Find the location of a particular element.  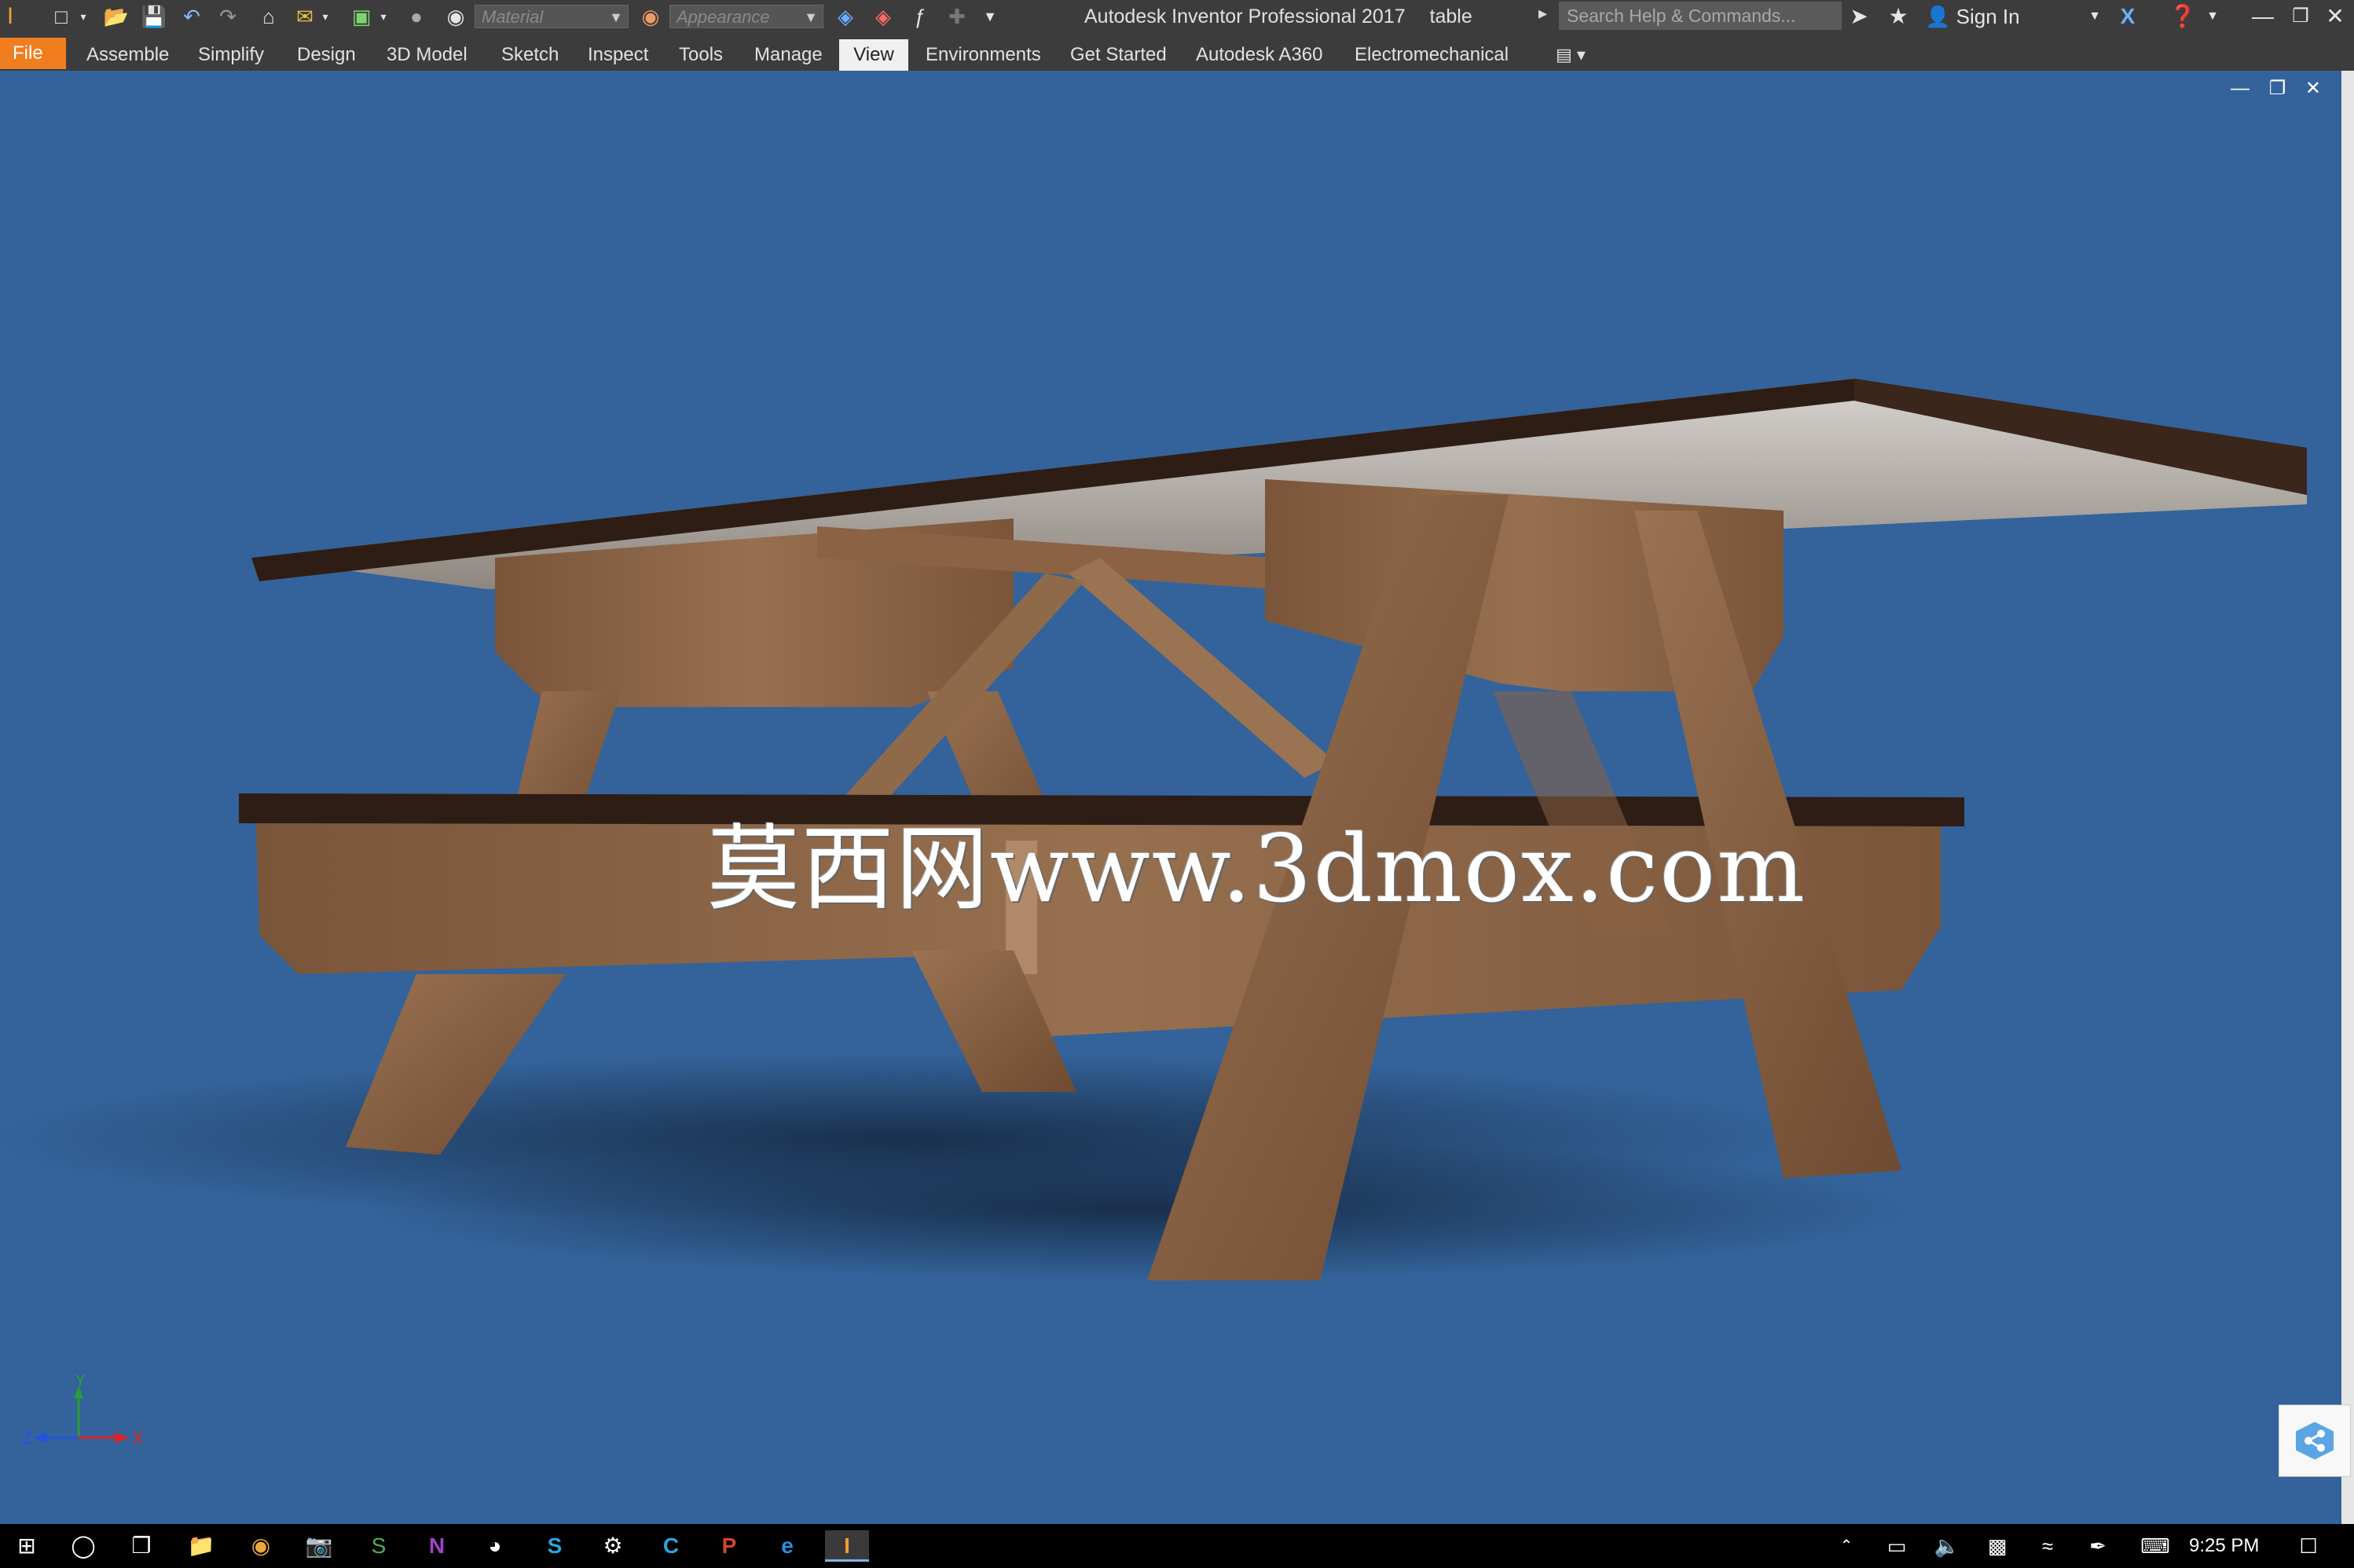

keyboard-icon: ⌨ is located at coordinates (2155, 1546).